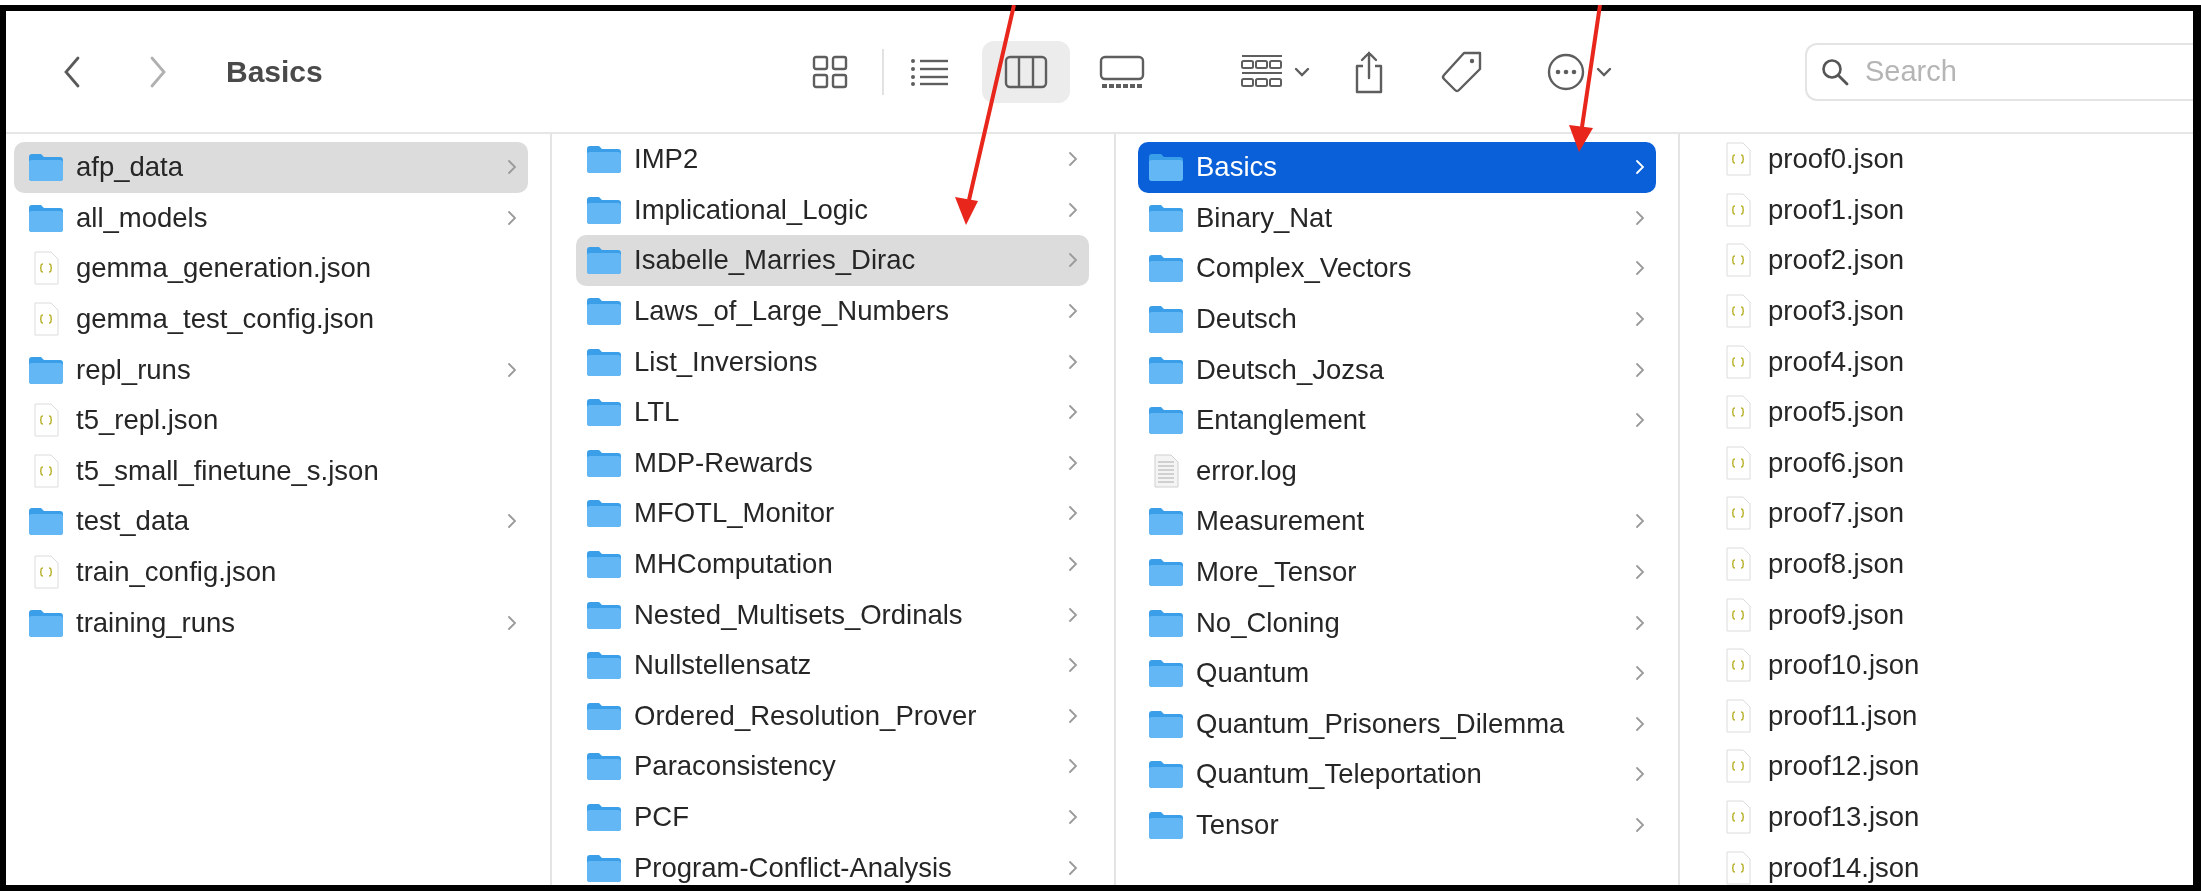 This screenshot has height=891, width=2201. Describe the element at coordinates (1026, 71) in the screenshot. I see `column-view-button` at that location.